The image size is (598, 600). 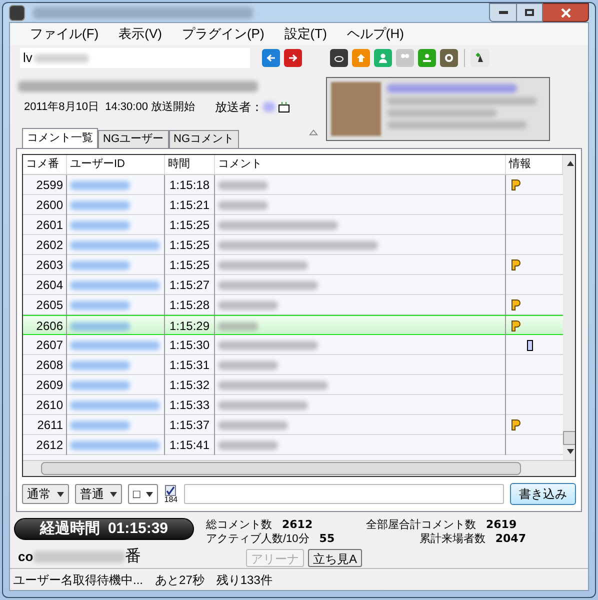 What do you see at coordinates (427, 58) in the screenshot?
I see `voice-on-icon` at bounding box center [427, 58].